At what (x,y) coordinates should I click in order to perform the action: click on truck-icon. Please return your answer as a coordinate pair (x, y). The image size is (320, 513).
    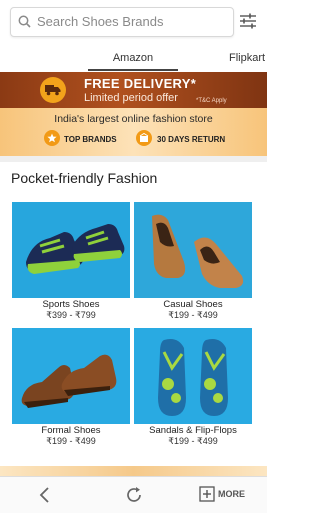
    Looking at the image, I should click on (53, 90).